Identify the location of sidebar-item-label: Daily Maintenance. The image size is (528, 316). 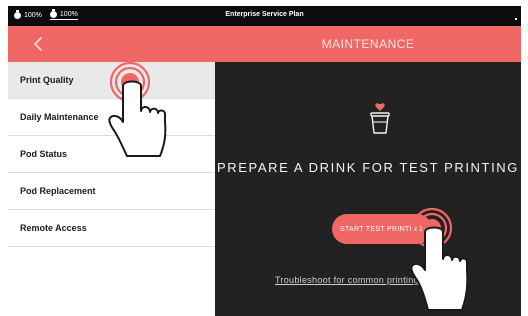
(59, 117).